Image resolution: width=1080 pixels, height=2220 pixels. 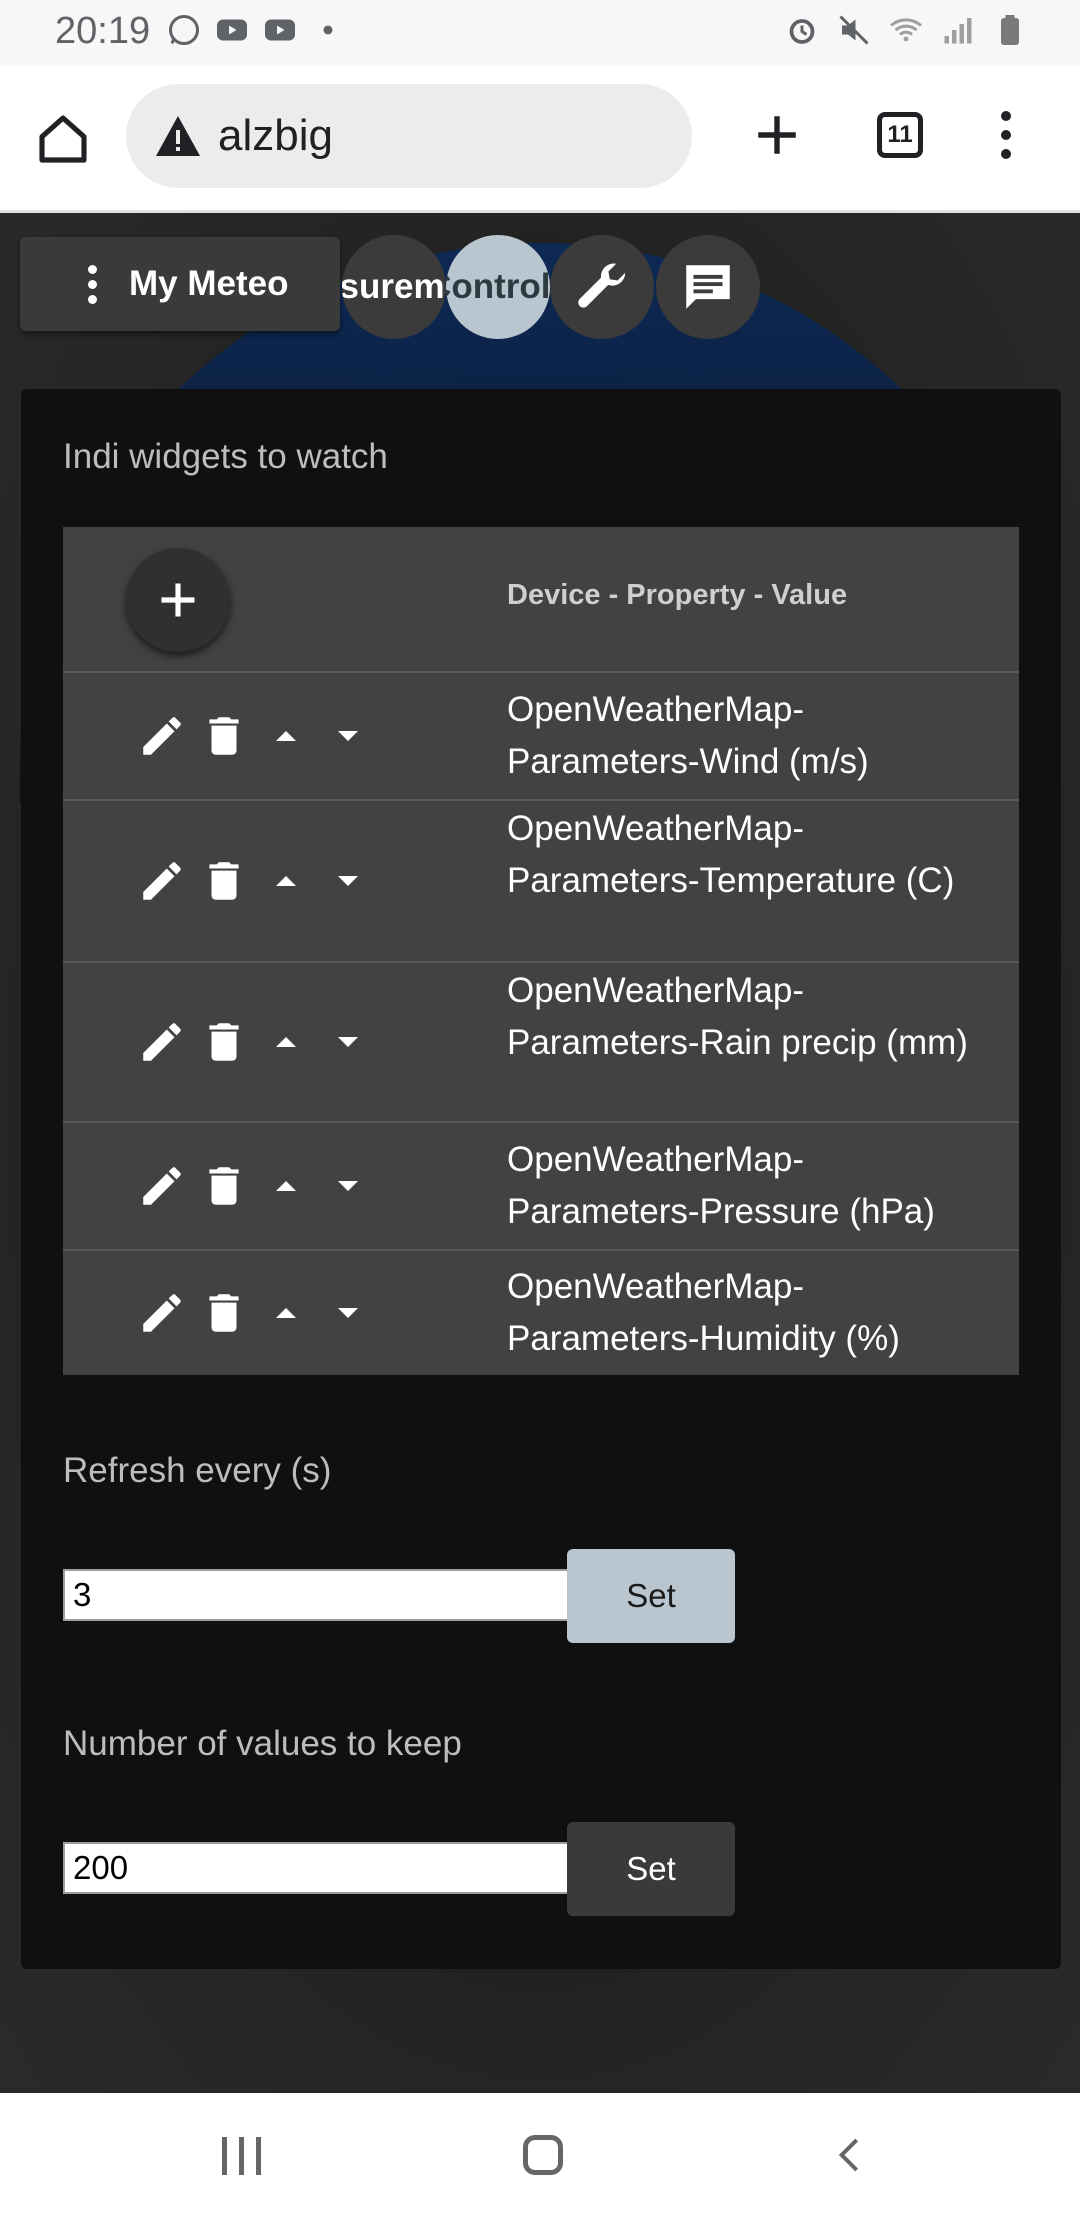 What do you see at coordinates (900, 135) in the screenshot?
I see `tab-switcher-button: 11` at bounding box center [900, 135].